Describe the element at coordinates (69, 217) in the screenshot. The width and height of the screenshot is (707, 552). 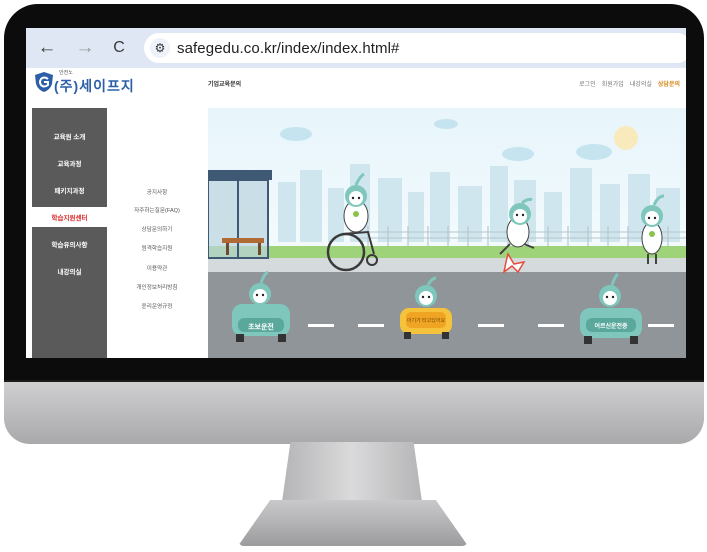
I see `sidebar-item-support-center: 학습지원센터` at that location.